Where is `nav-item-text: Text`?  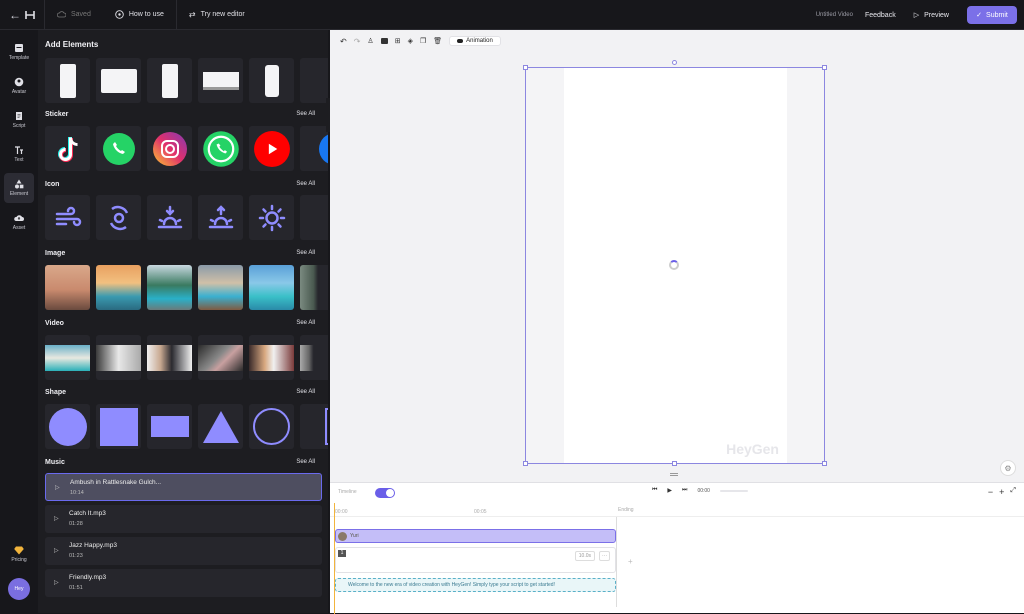
nav-item-text: Text is located at coordinates (19, 154).